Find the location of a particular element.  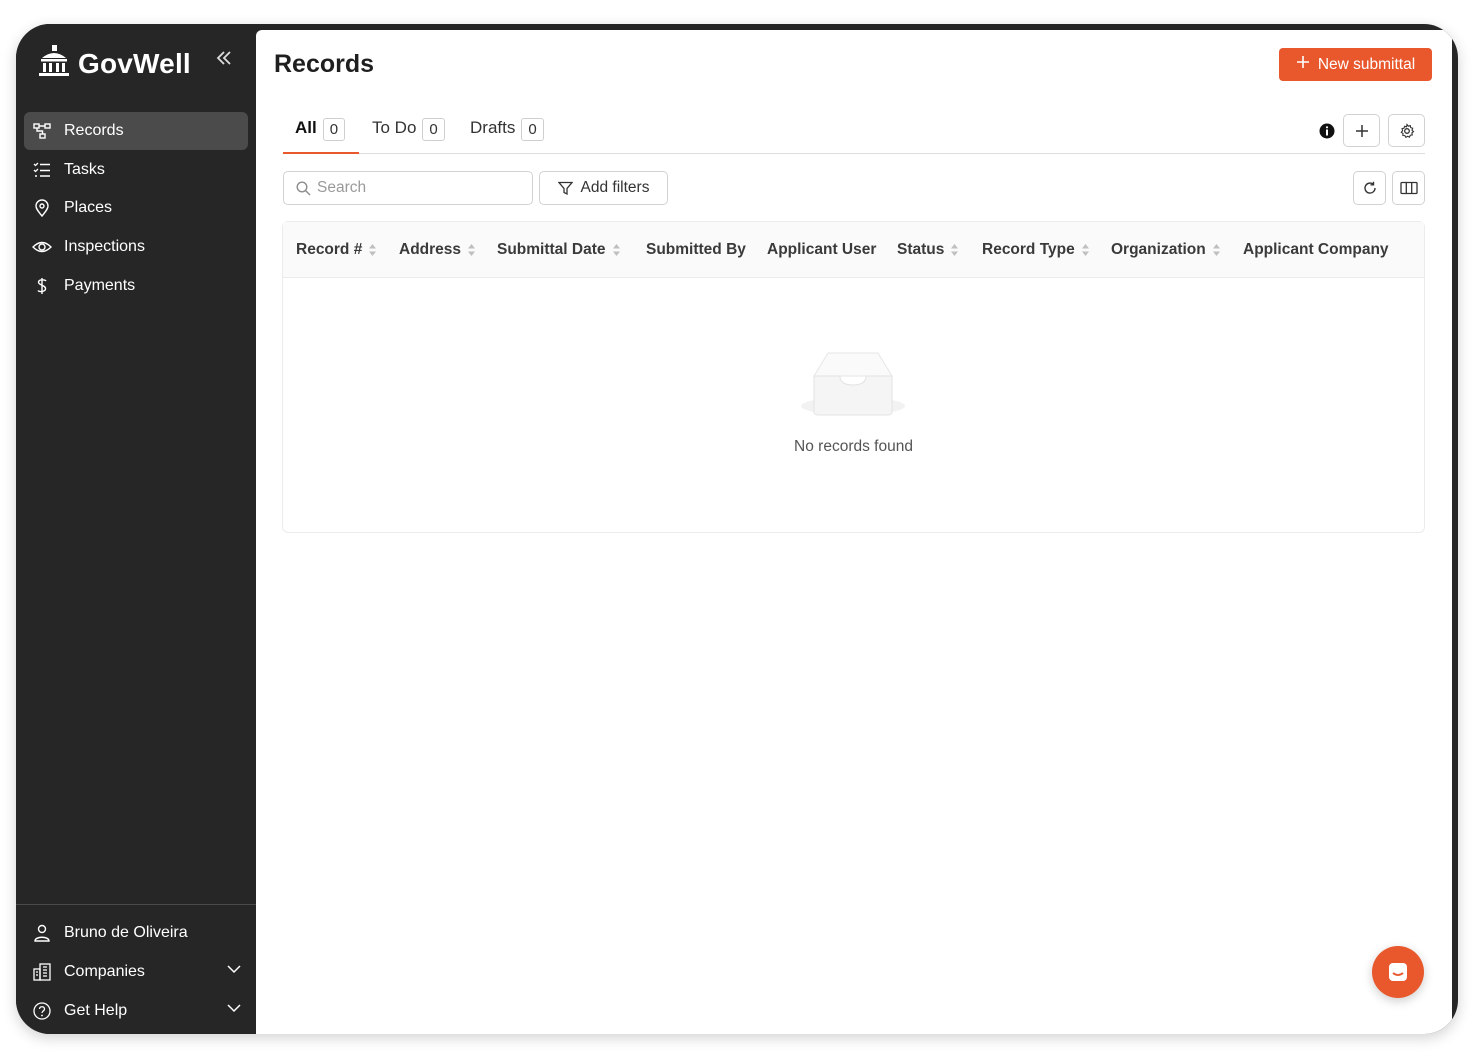

tab-to-do: To Do 0 is located at coordinates (408, 136).